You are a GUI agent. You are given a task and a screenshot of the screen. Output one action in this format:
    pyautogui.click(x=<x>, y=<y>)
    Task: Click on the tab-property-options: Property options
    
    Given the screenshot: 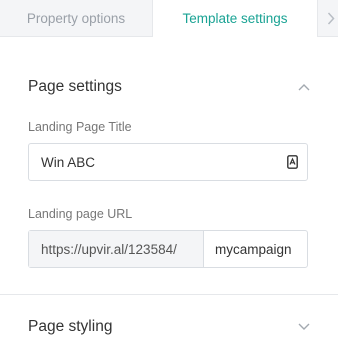 What is the action you would take?
    pyautogui.click(x=76, y=18)
    